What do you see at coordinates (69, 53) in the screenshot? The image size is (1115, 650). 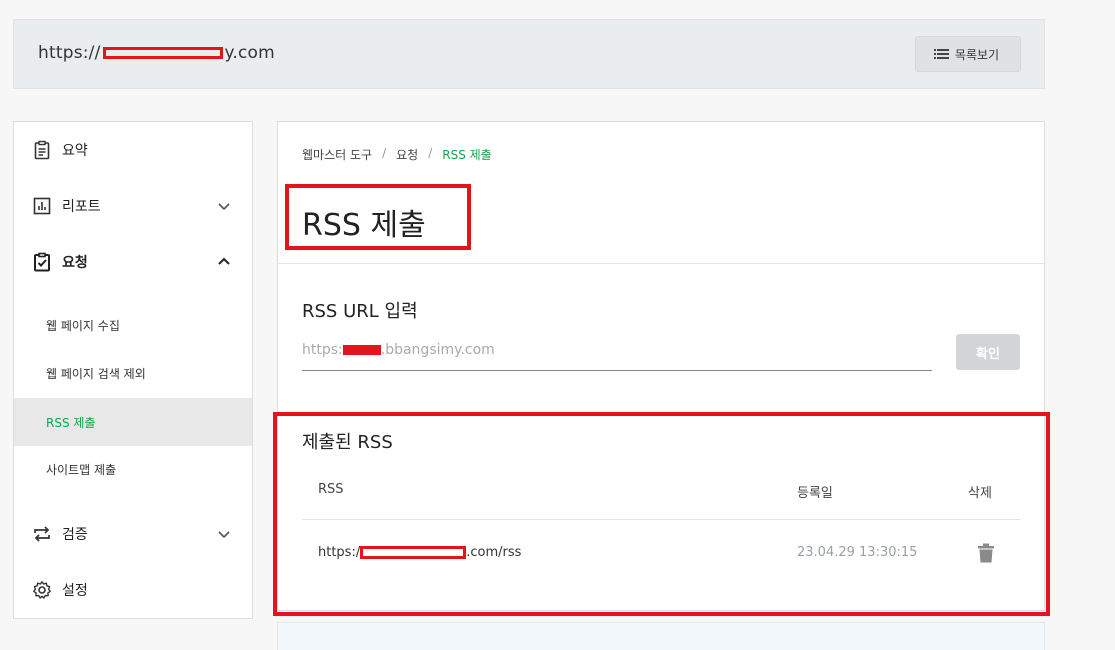 I see `site-url-prefix: https://` at bounding box center [69, 53].